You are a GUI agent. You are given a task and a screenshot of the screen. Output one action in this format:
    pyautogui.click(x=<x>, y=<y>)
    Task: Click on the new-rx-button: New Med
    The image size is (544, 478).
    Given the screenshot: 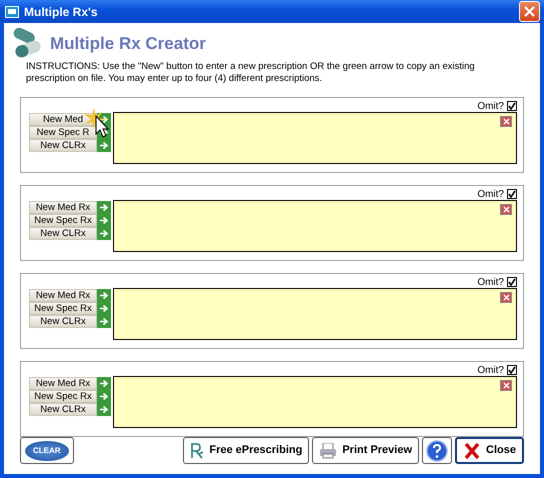 What is the action you would take?
    pyautogui.click(x=63, y=119)
    